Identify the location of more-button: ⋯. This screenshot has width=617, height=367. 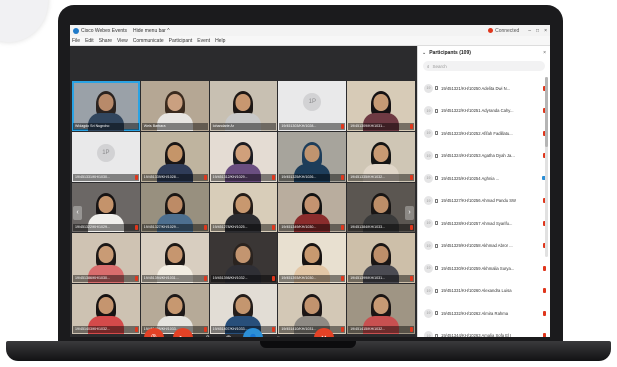
(299, 334).